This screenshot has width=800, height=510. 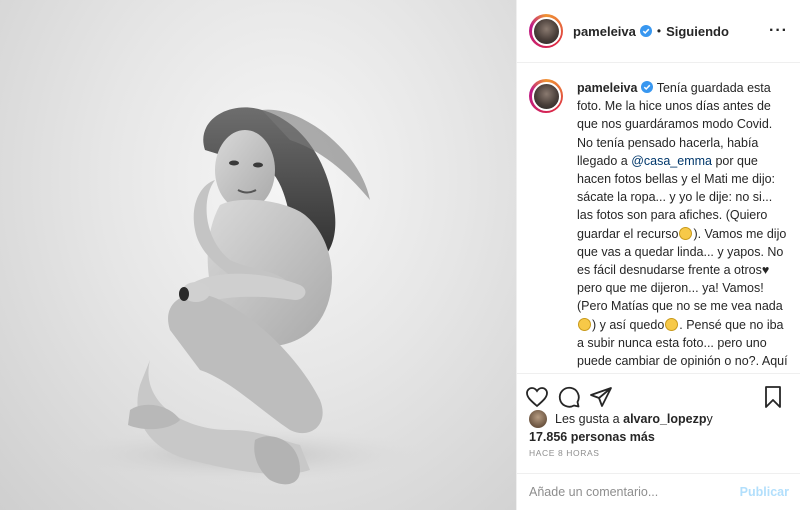 I want to click on caption-body-5: ) y así quedo, so click(x=628, y=324).